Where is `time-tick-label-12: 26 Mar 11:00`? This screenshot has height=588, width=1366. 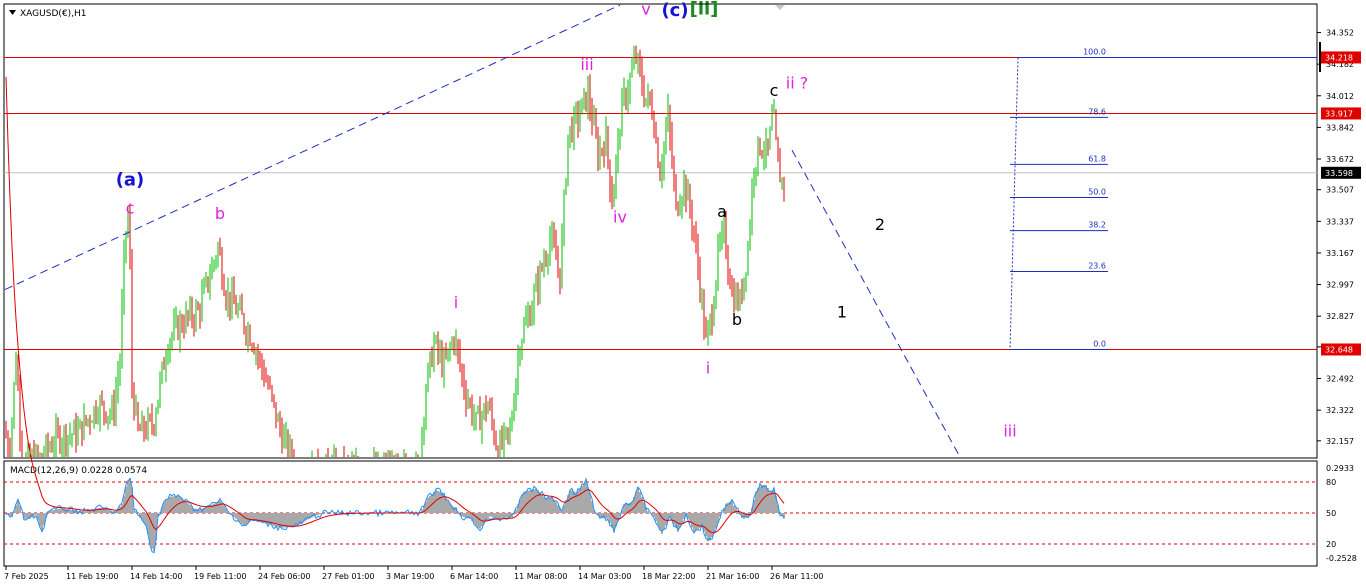
time-tick-label-12: 26 Mar 11:00 is located at coordinates (796, 576).